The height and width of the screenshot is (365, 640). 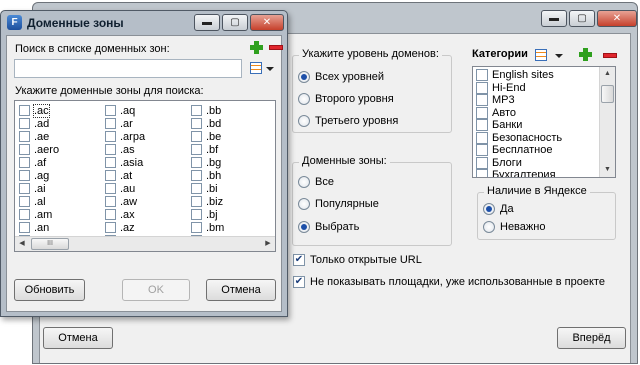 What do you see at coordinates (607, 94) in the screenshot?
I see `scroll-thumb` at bounding box center [607, 94].